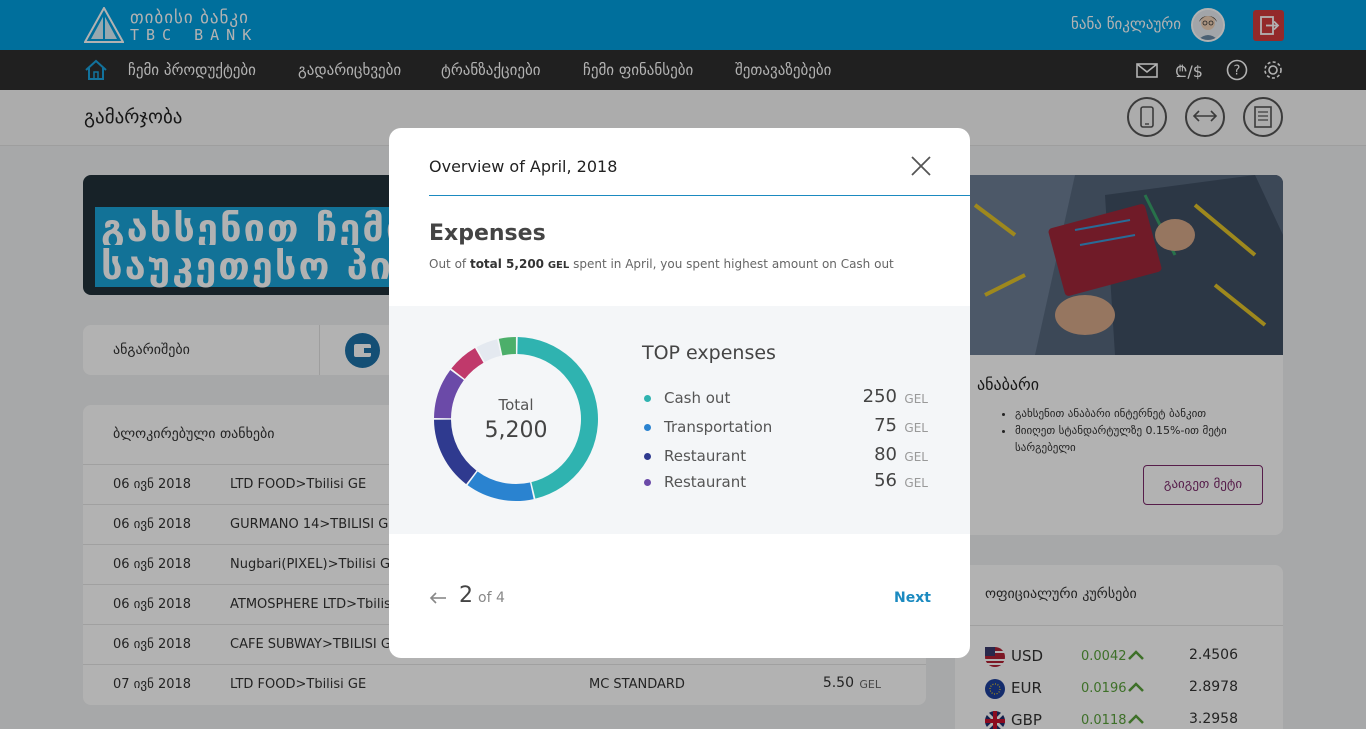  What do you see at coordinates (516, 405) in the screenshot?
I see `donut-center-label: Total` at bounding box center [516, 405].